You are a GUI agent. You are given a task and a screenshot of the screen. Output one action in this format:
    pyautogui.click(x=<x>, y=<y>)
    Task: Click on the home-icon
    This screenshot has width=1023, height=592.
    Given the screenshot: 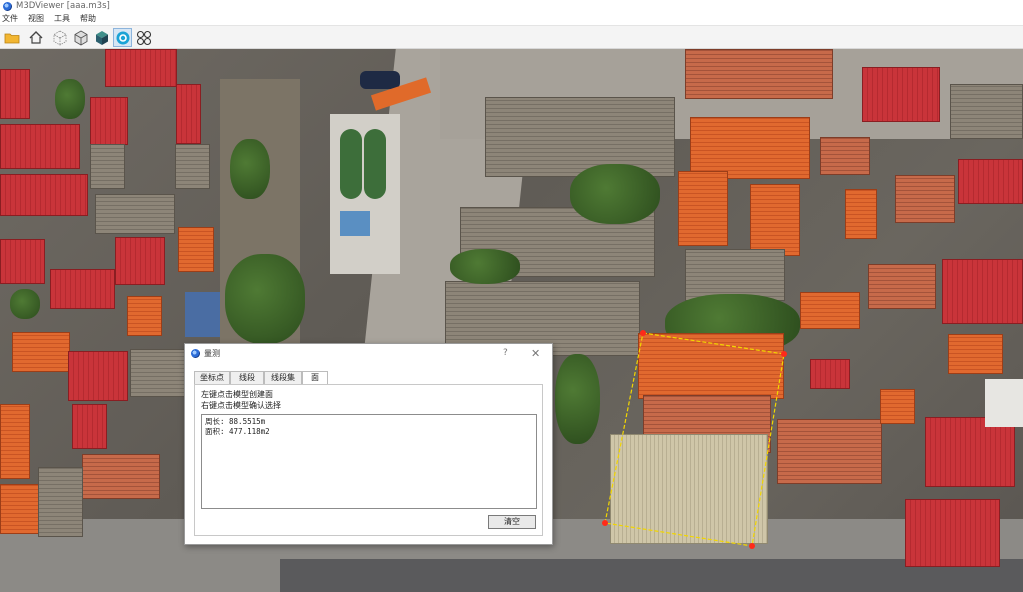 What is the action you would take?
    pyautogui.click(x=35, y=37)
    